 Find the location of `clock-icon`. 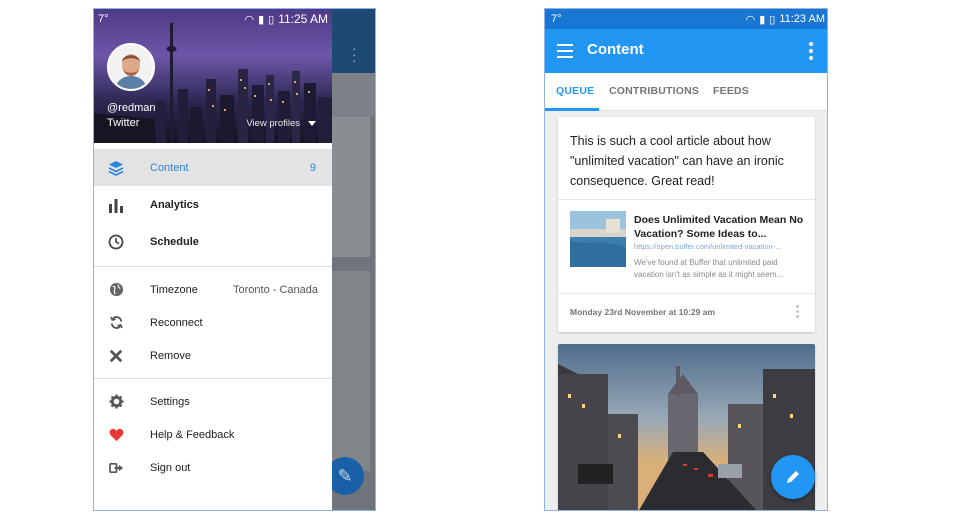

clock-icon is located at coordinates (116, 242).